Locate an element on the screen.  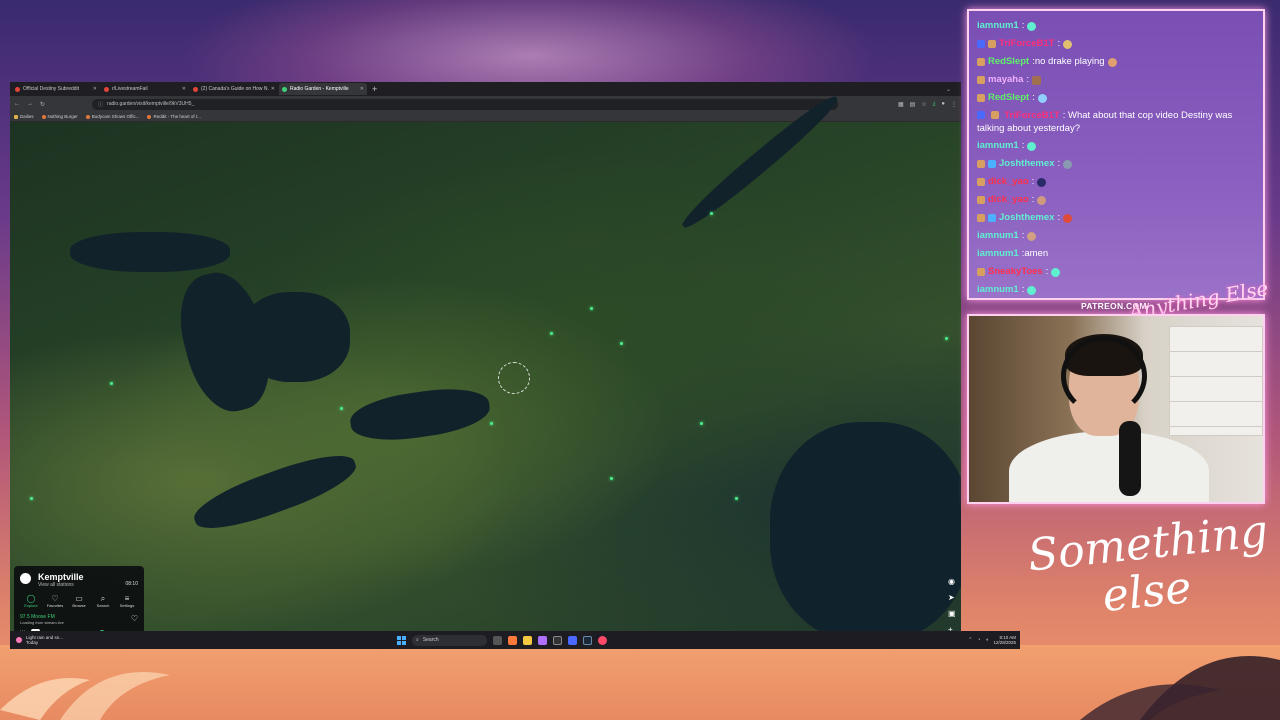
nav-settings: ≡ Settings is located at coordinates (127, 601).